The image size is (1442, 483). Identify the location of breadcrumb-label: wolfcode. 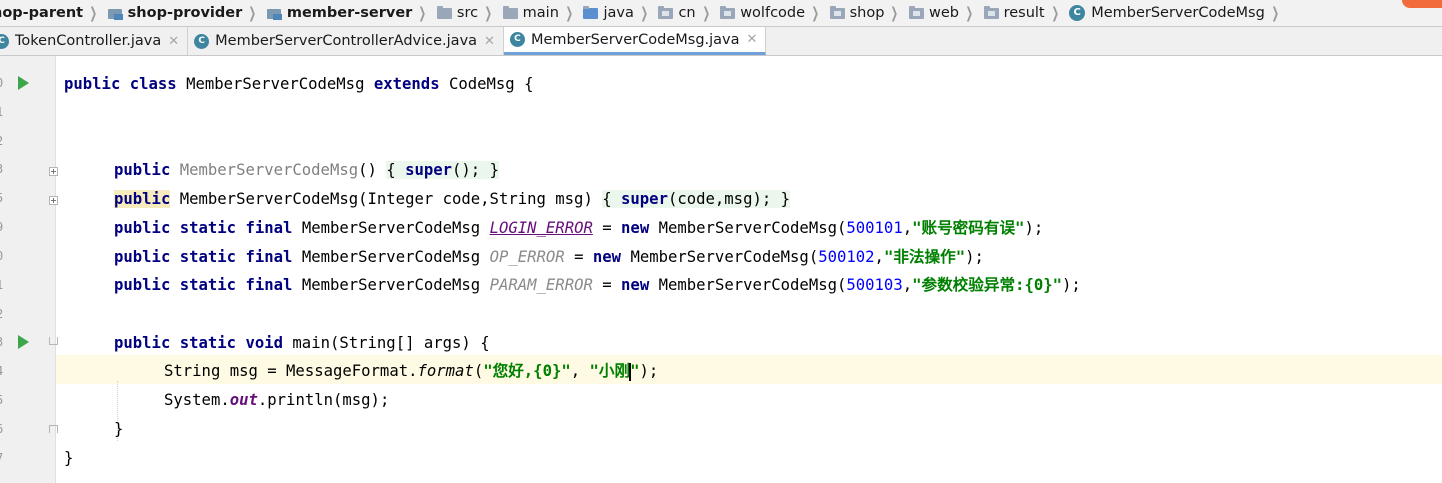
(773, 13).